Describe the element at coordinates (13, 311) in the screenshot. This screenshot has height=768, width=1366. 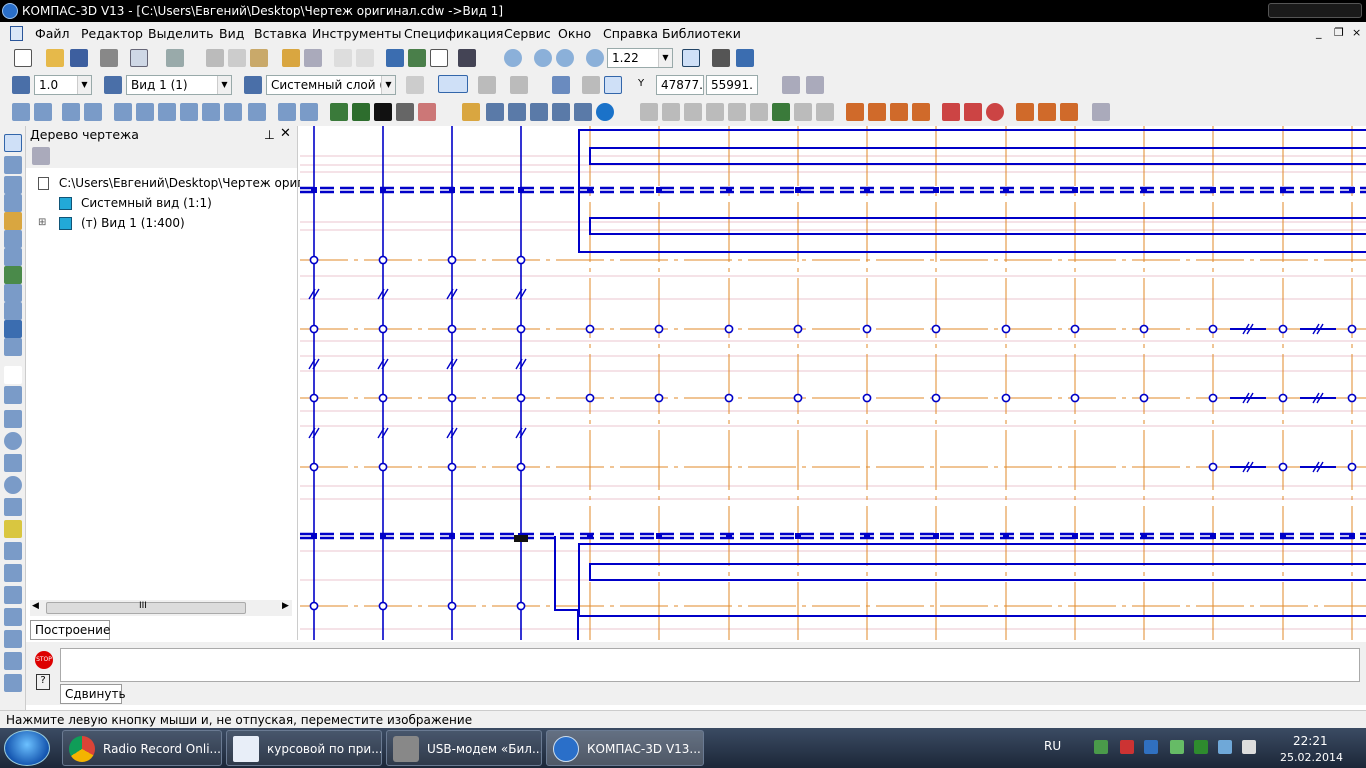
I see `reports-tab-icon` at that location.